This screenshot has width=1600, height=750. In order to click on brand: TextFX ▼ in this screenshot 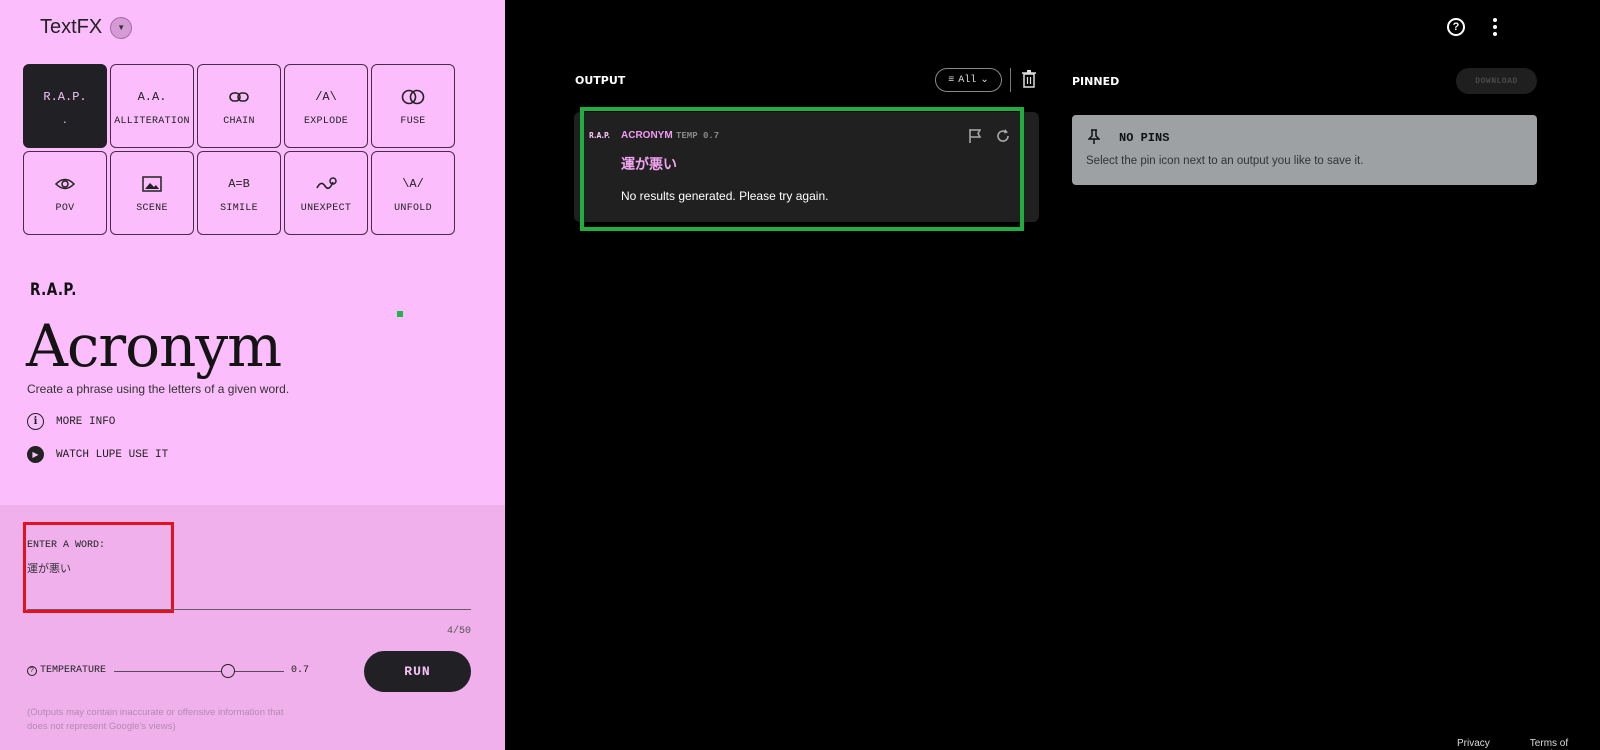, I will do `click(86, 27)`.